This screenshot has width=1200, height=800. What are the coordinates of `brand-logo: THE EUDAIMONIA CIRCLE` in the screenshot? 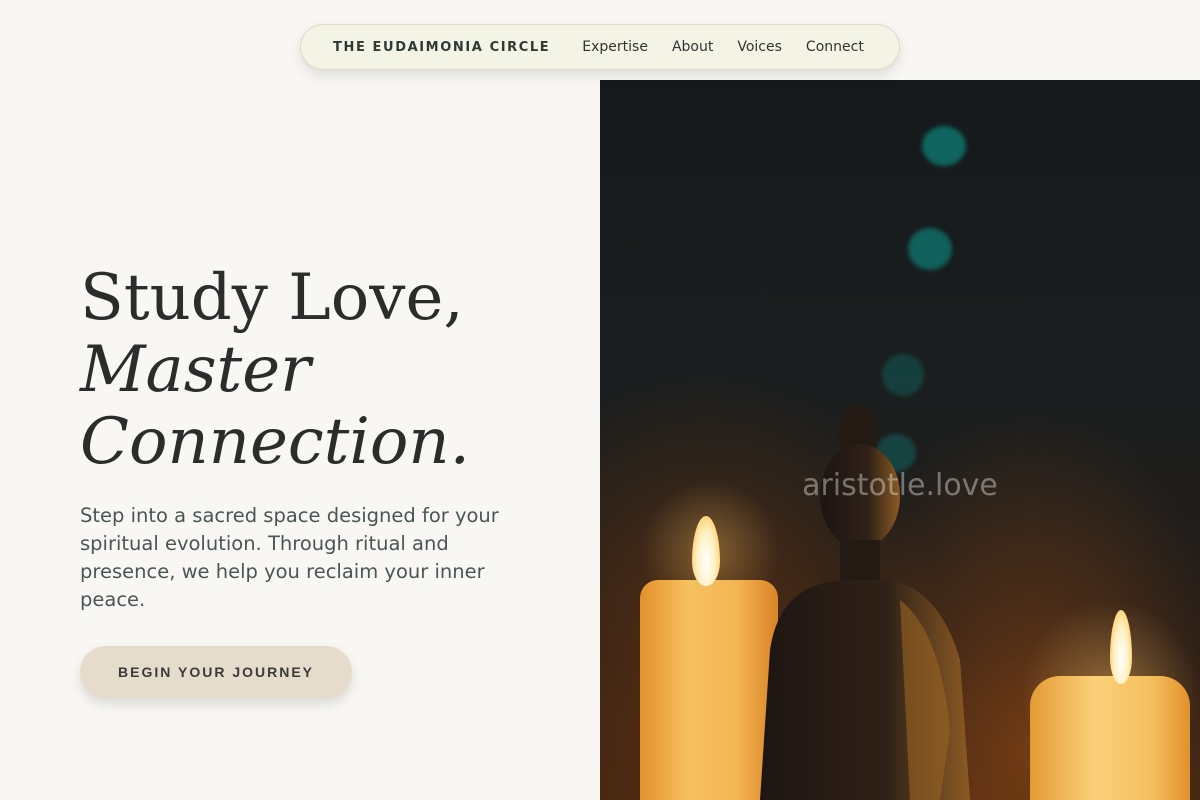 It's located at (441, 47).